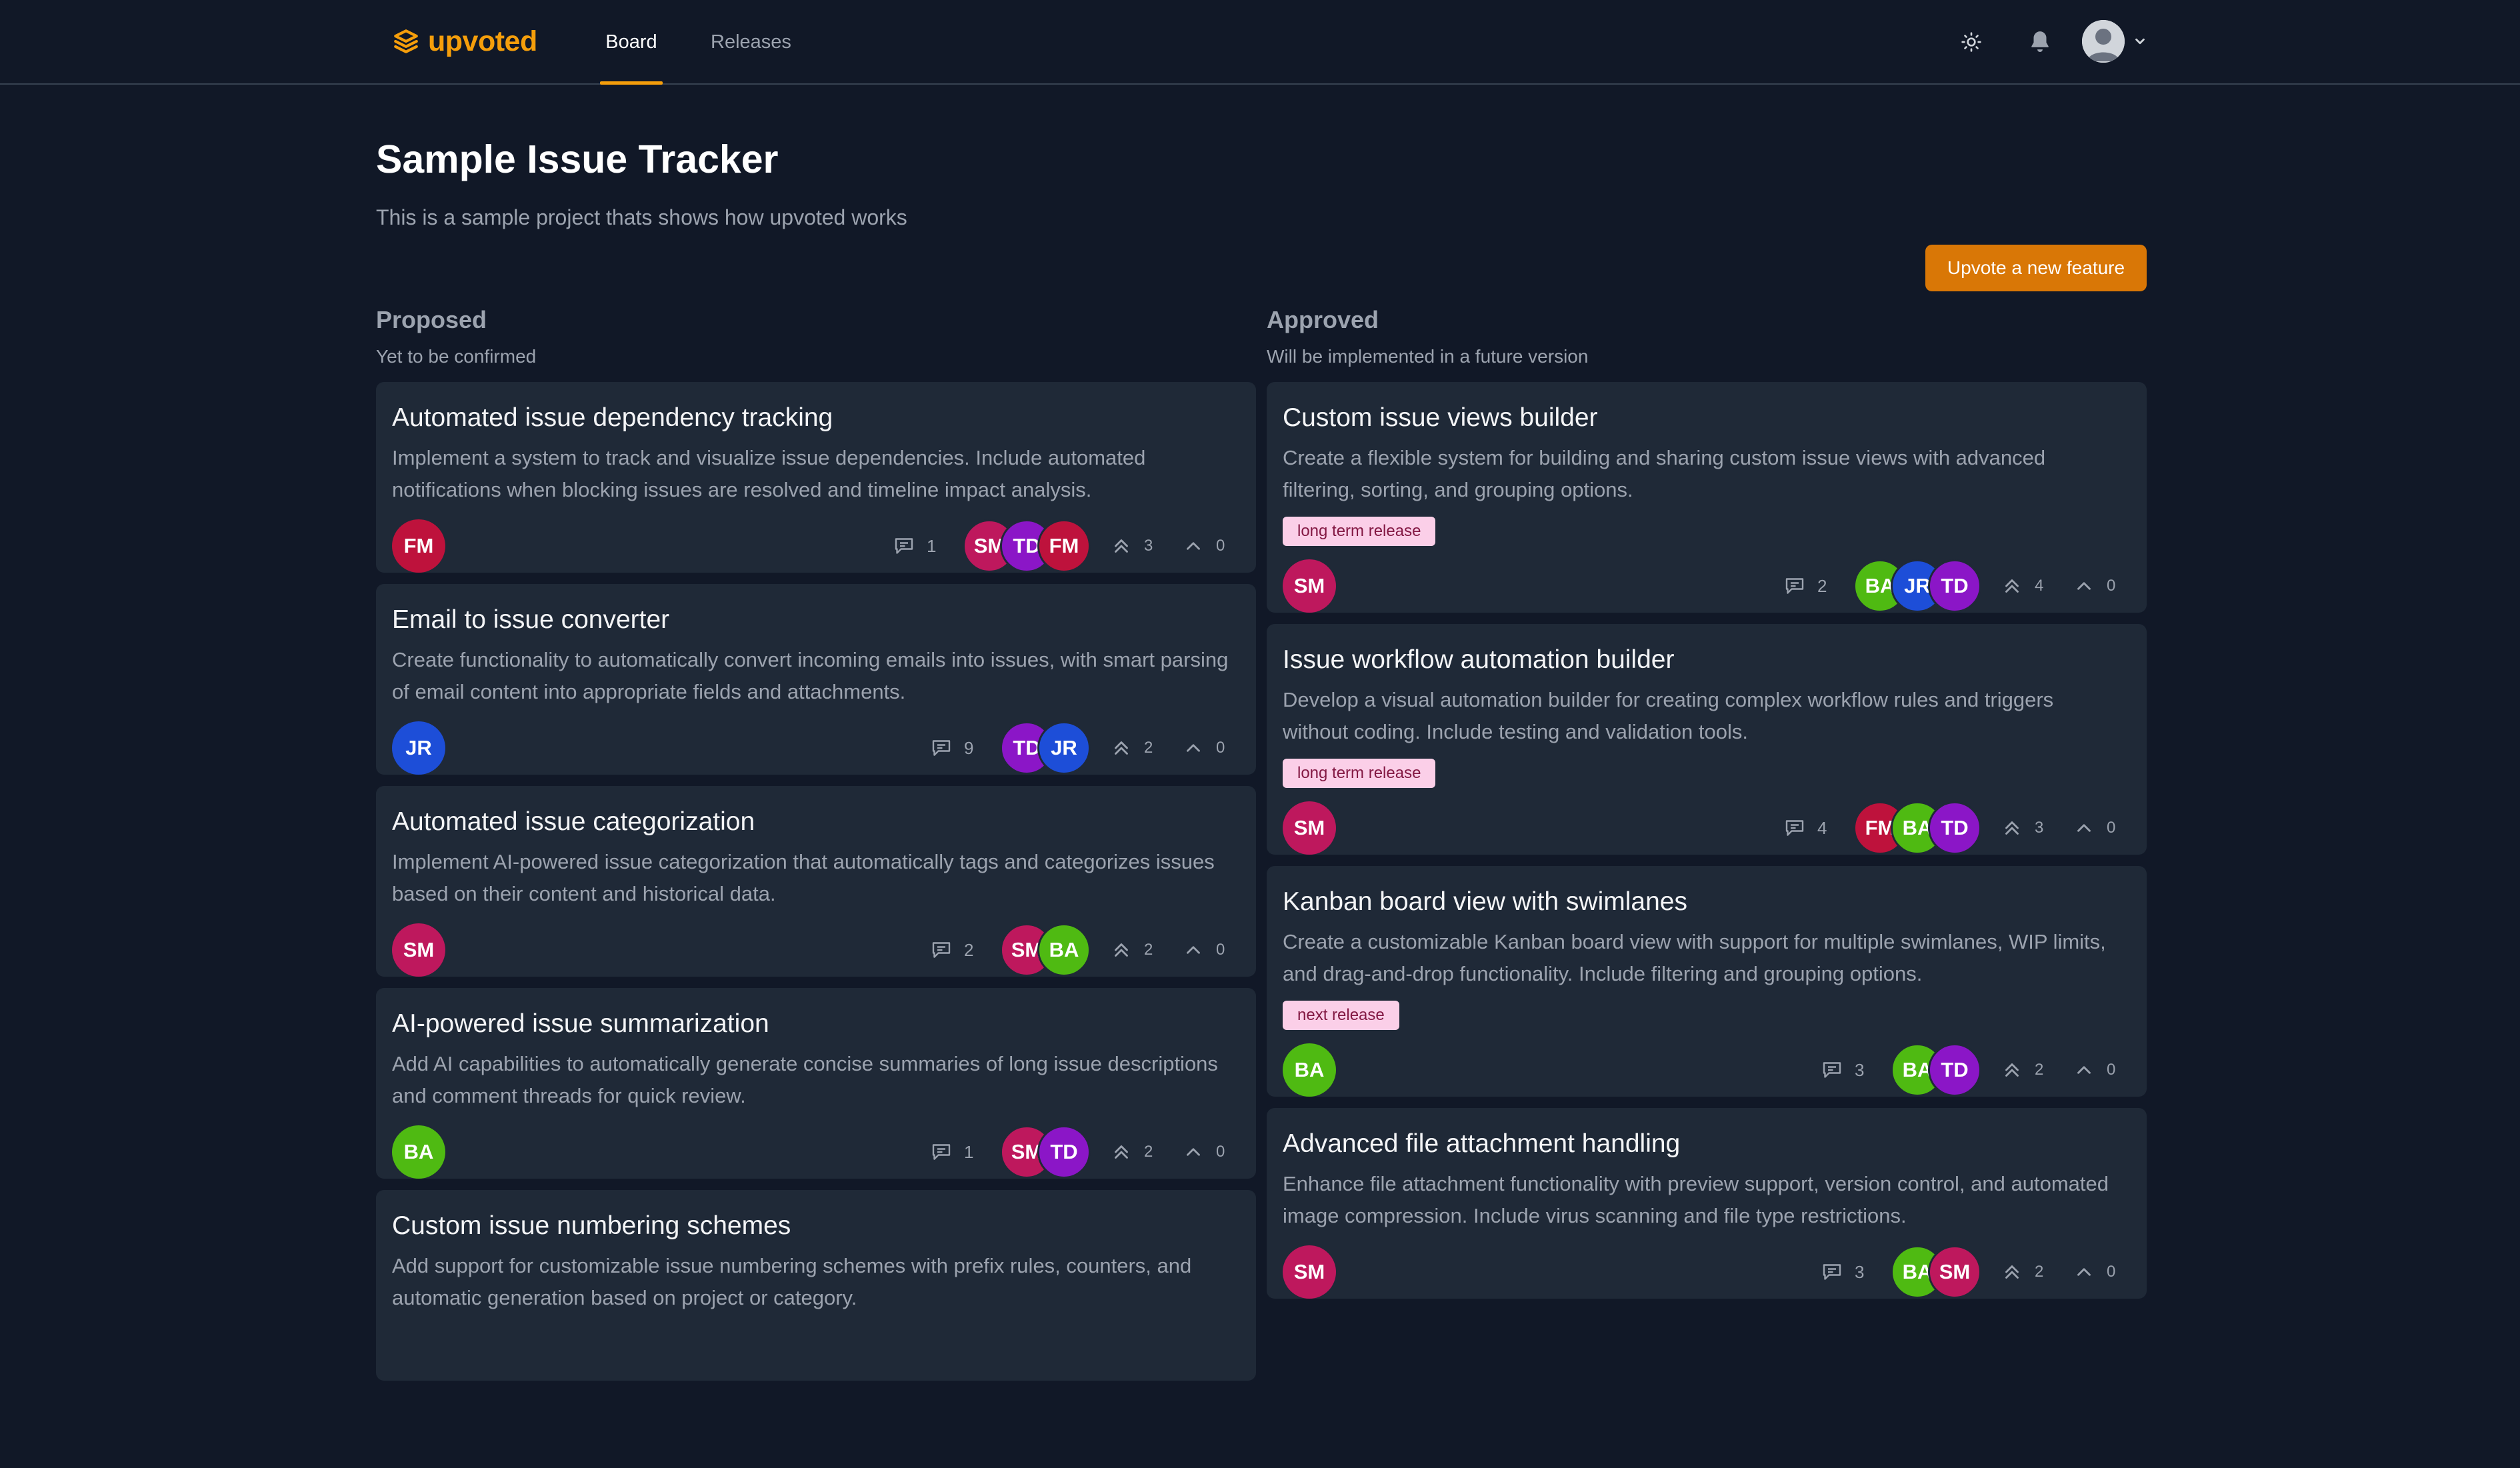 Image resolution: width=2520 pixels, height=1468 pixels. What do you see at coordinates (431, 319) in the screenshot?
I see `column-title: Proposed` at bounding box center [431, 319].